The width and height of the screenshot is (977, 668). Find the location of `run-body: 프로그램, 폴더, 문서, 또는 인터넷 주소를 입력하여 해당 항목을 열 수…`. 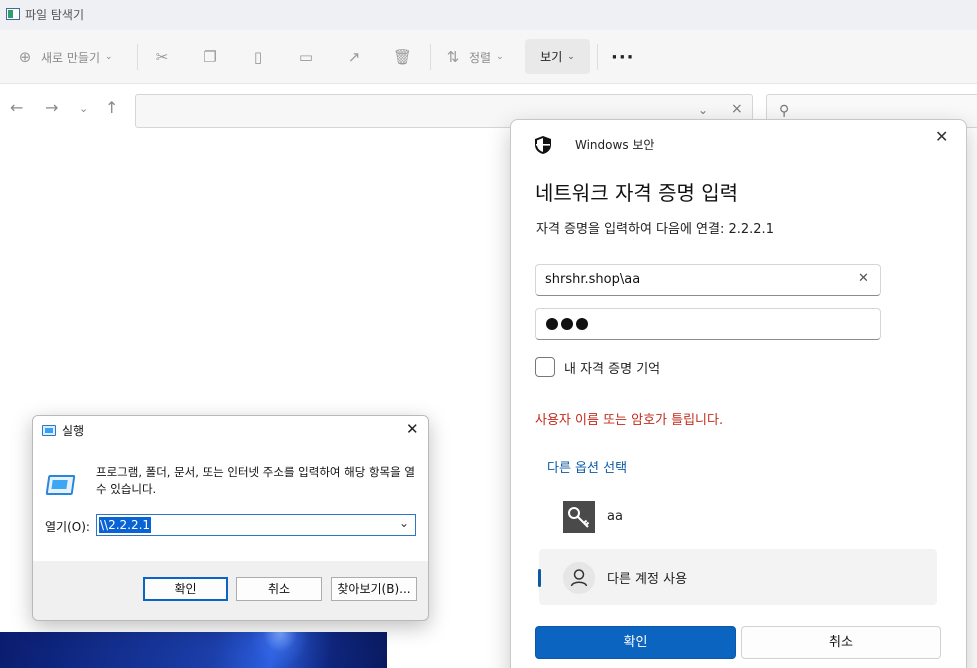

run-body: 프로그램, 폴더, 문서, 또는 인터넷 주소를 입력하여 해당 항목을 열 수… is located at coordinates (230, 503).